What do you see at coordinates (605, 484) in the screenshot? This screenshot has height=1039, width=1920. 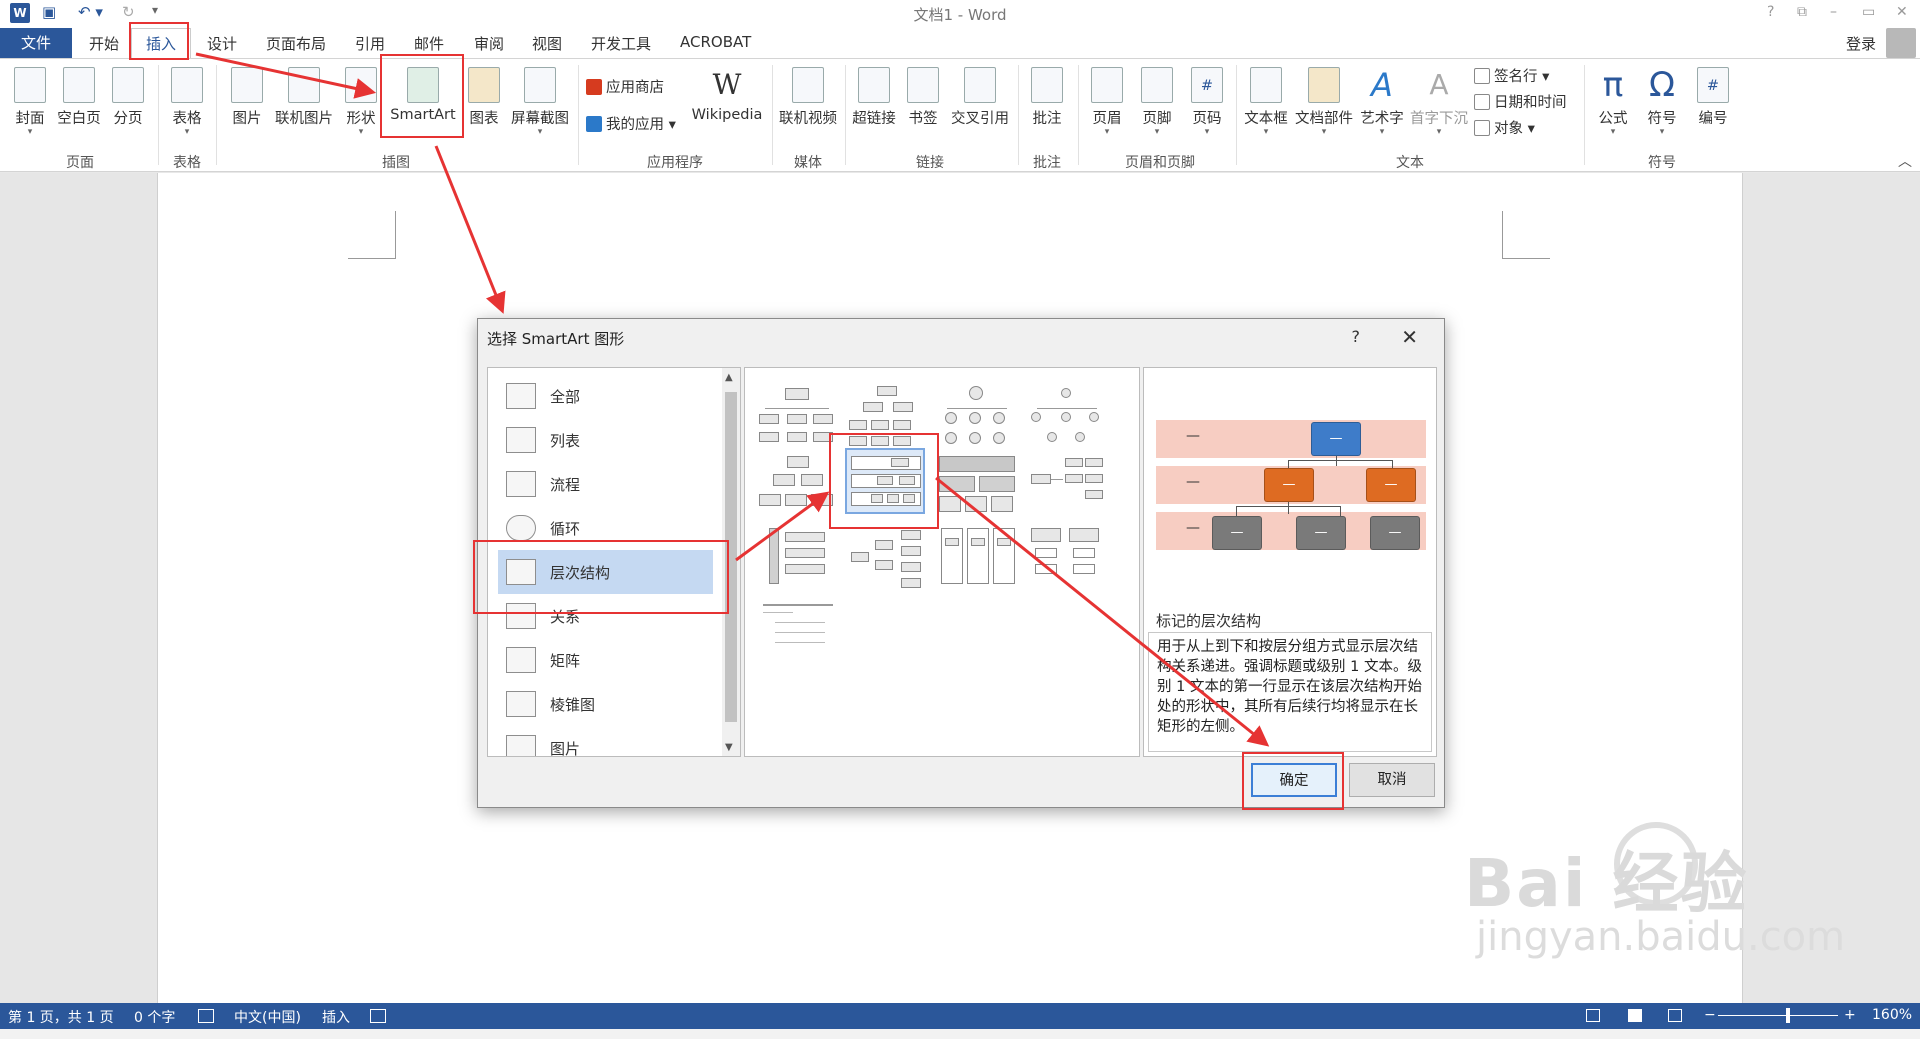 I see `category-item-process: 流程` at bounding box center [605, 484].